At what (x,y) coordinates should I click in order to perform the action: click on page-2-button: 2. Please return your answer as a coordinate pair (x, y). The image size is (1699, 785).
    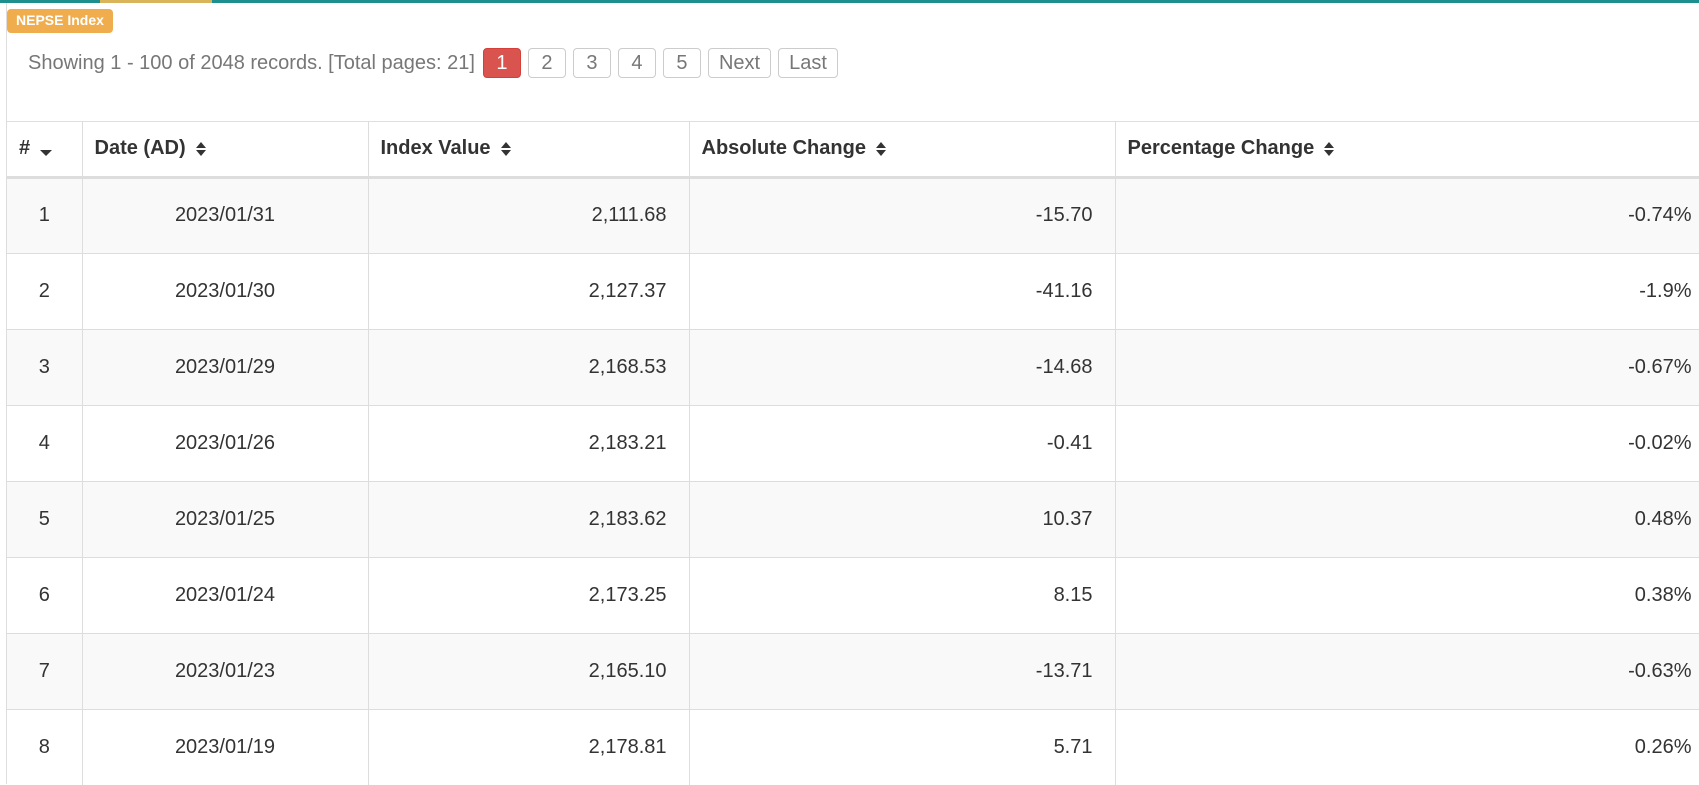
    Looking at the image, I should click on (546, 63).